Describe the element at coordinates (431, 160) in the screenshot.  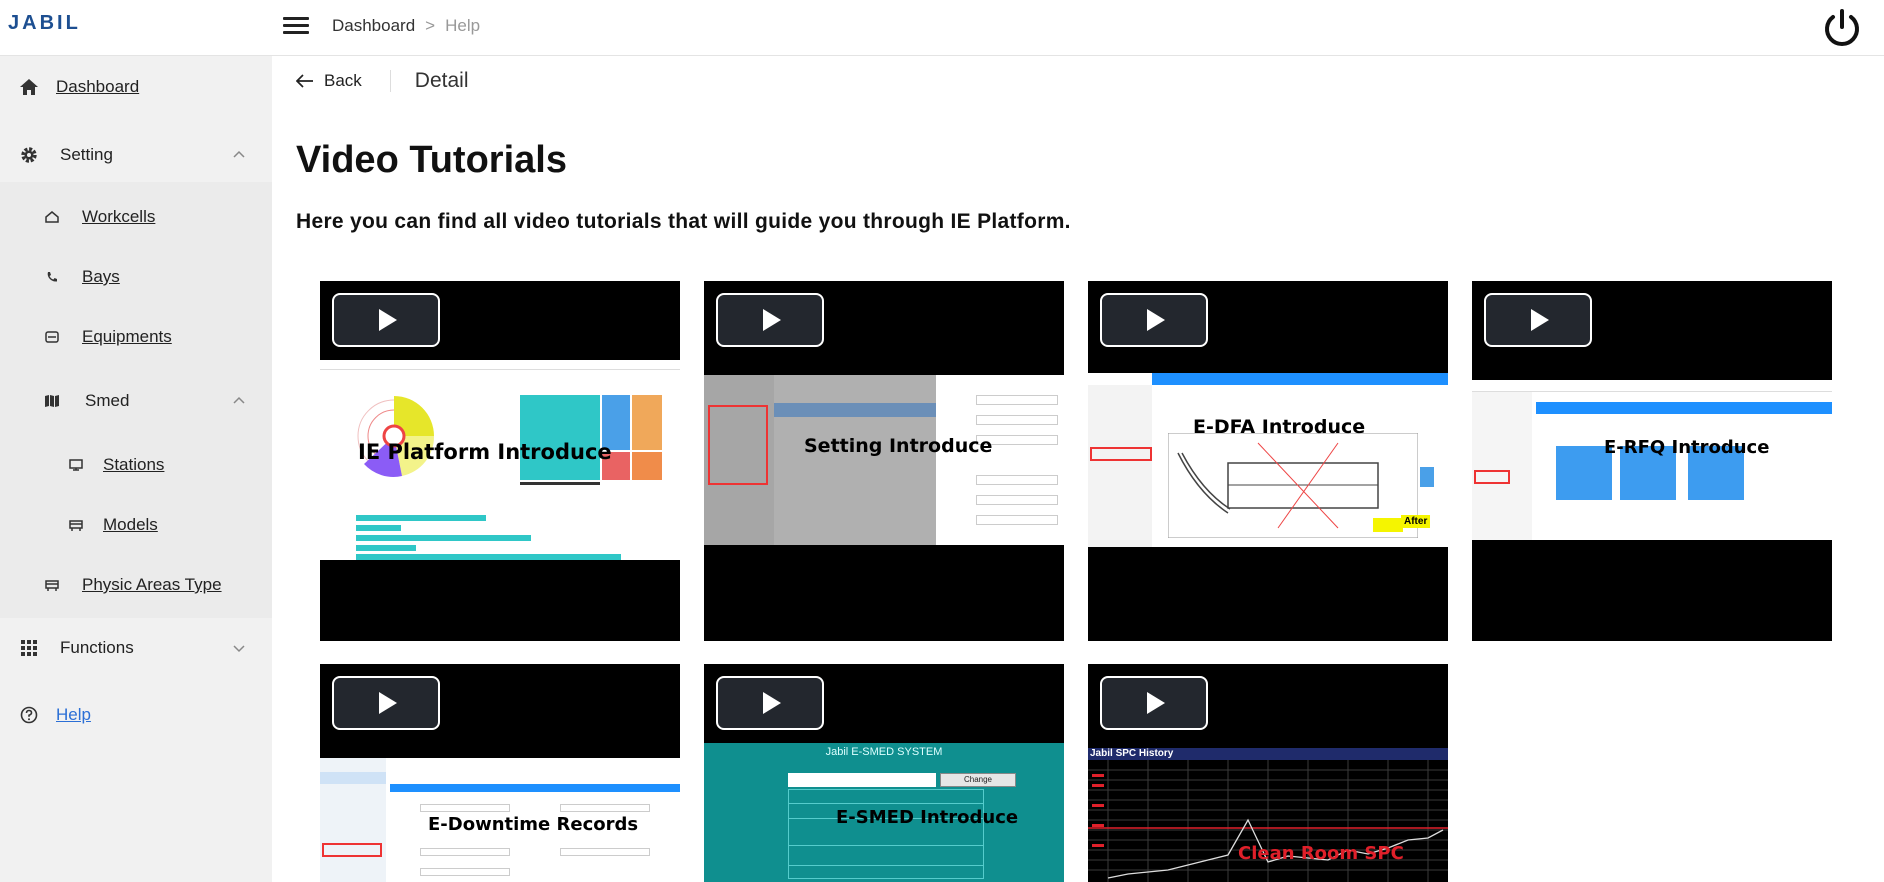
I see `page-title: Video Tutorials` at that location.